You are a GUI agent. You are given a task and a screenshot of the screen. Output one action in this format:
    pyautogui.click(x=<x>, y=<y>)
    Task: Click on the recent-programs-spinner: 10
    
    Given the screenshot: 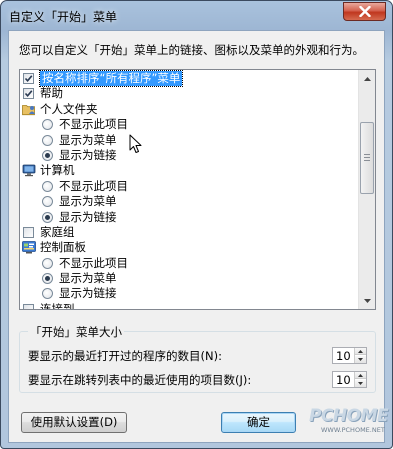 What is the action you would take?
    pyautogui.click(x=349, y=355)
    